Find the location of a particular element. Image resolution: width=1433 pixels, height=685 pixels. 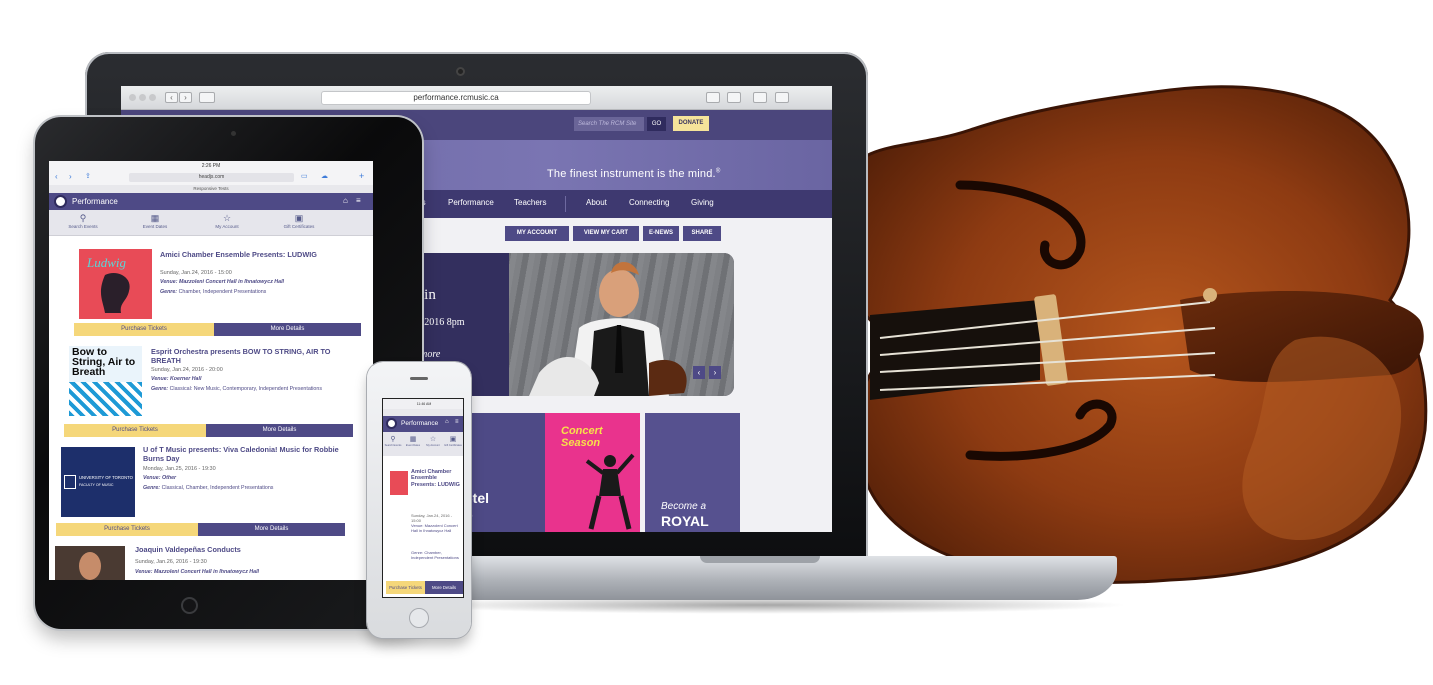

my-account-button: MY ACCOUNT is located at coordinates (537, 233).